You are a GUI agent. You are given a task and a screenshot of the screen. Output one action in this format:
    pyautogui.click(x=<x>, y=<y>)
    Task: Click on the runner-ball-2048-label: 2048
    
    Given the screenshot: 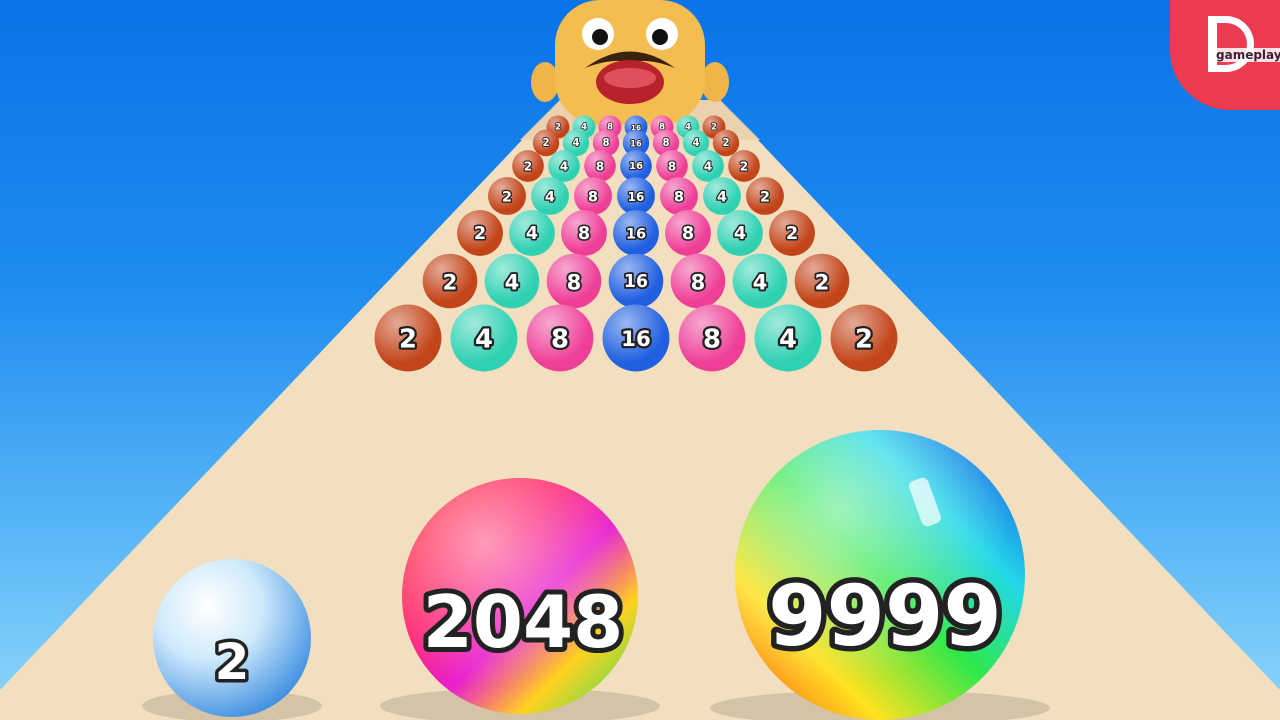 What is the action you would take?
    pyautogui.click(x=523, y=622)
    